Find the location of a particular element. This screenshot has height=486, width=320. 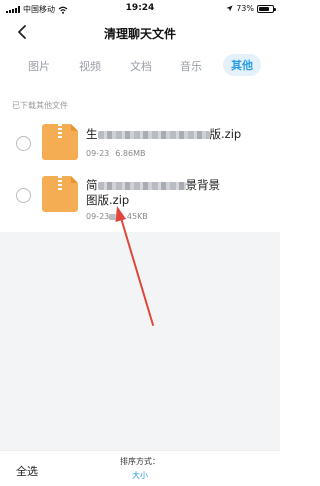

file-name-end: 版.zip is located at coordinates (225, 134).